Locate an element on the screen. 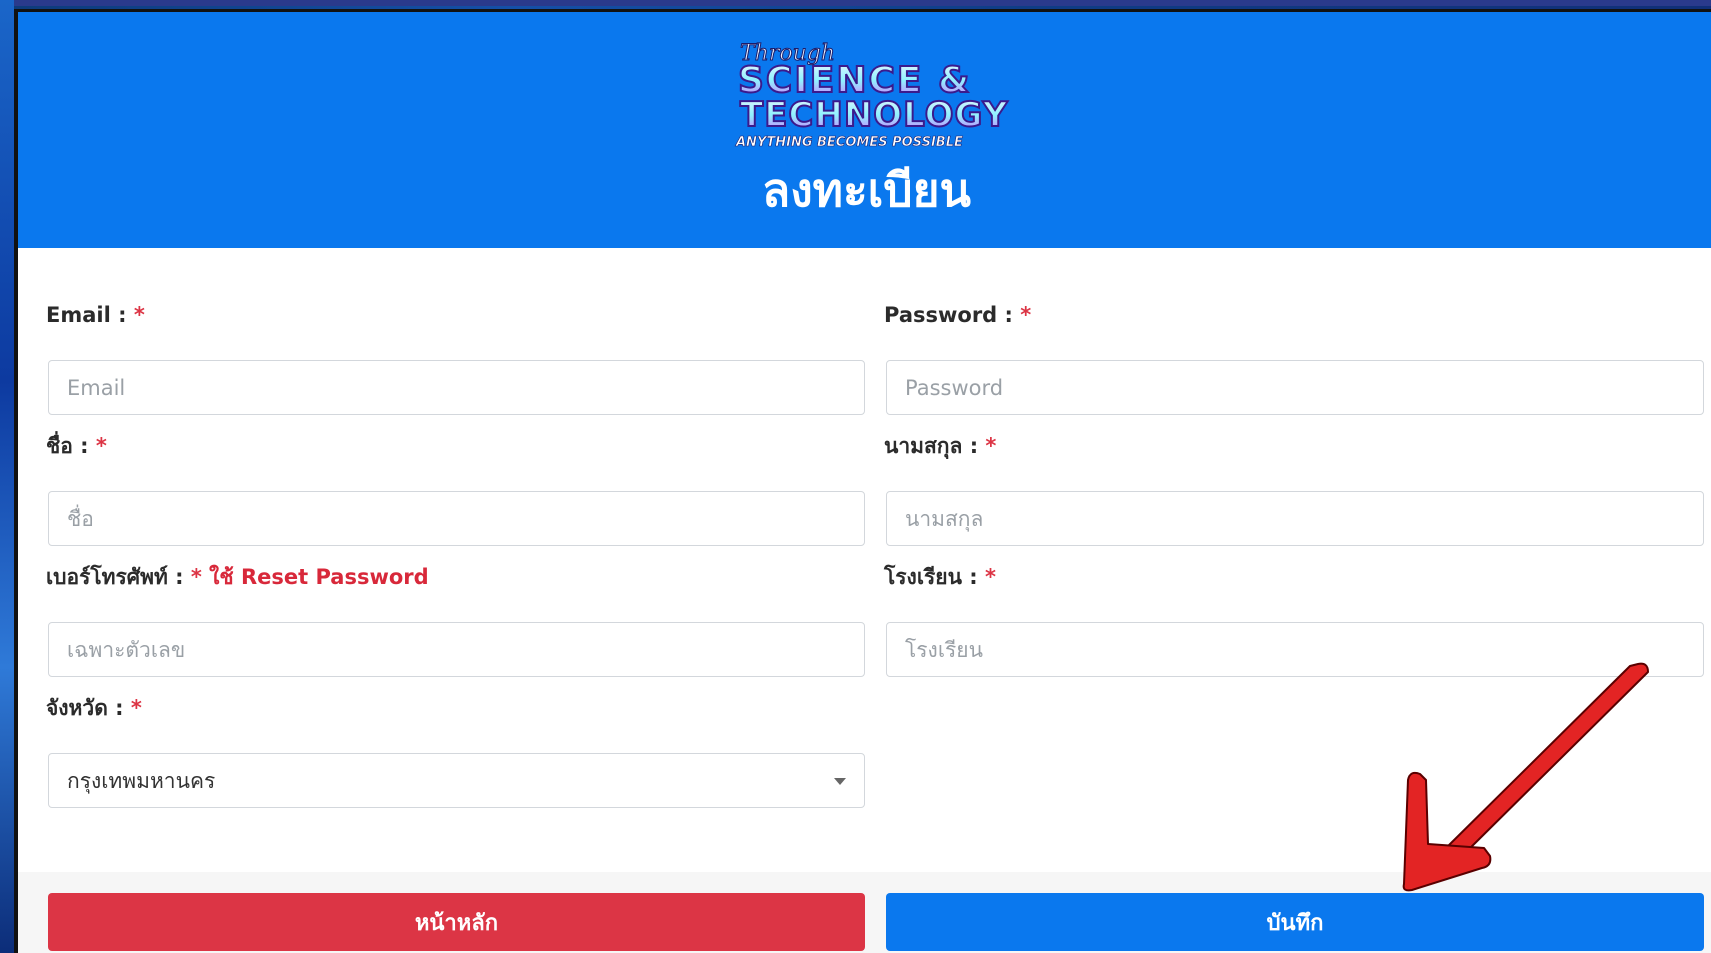  password-input is located at coordinates (1295, 387).